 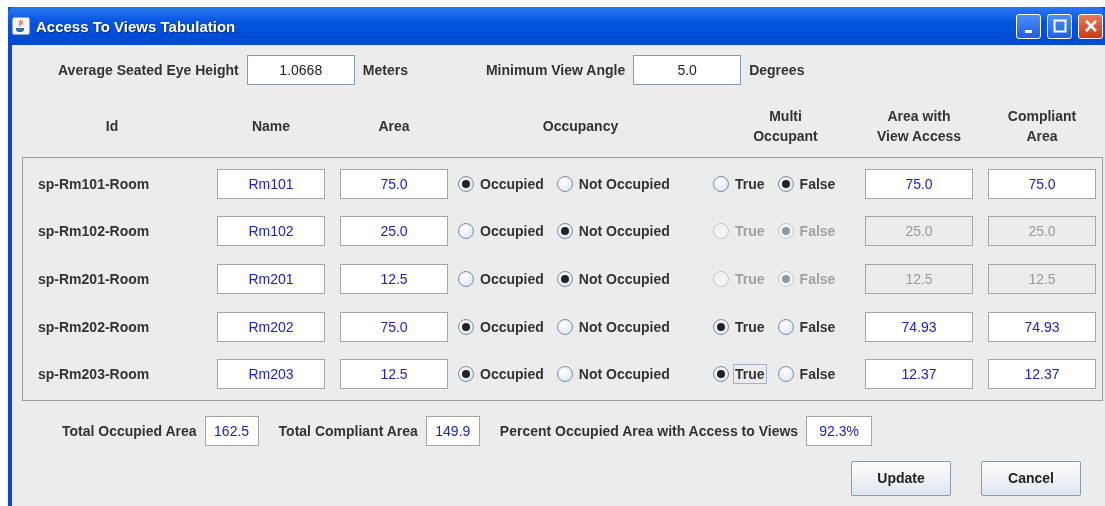 I want to click on total-field: 92.3%, so click(x=839, y=430).